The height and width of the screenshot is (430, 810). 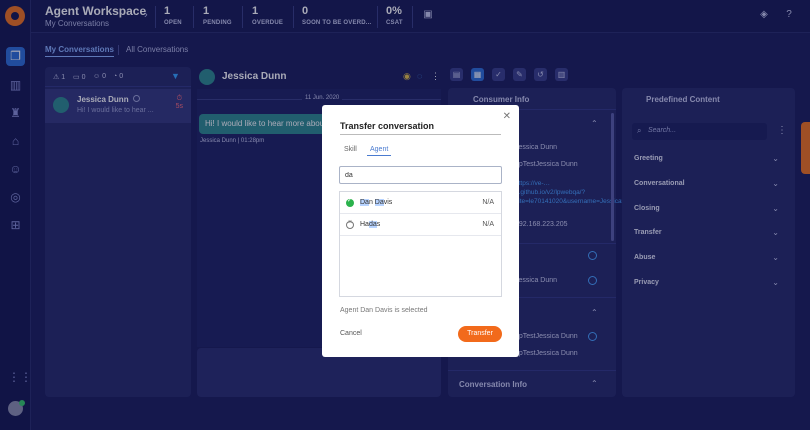 I want to click on tab-skill: Skill, so click(x=350, y=149).